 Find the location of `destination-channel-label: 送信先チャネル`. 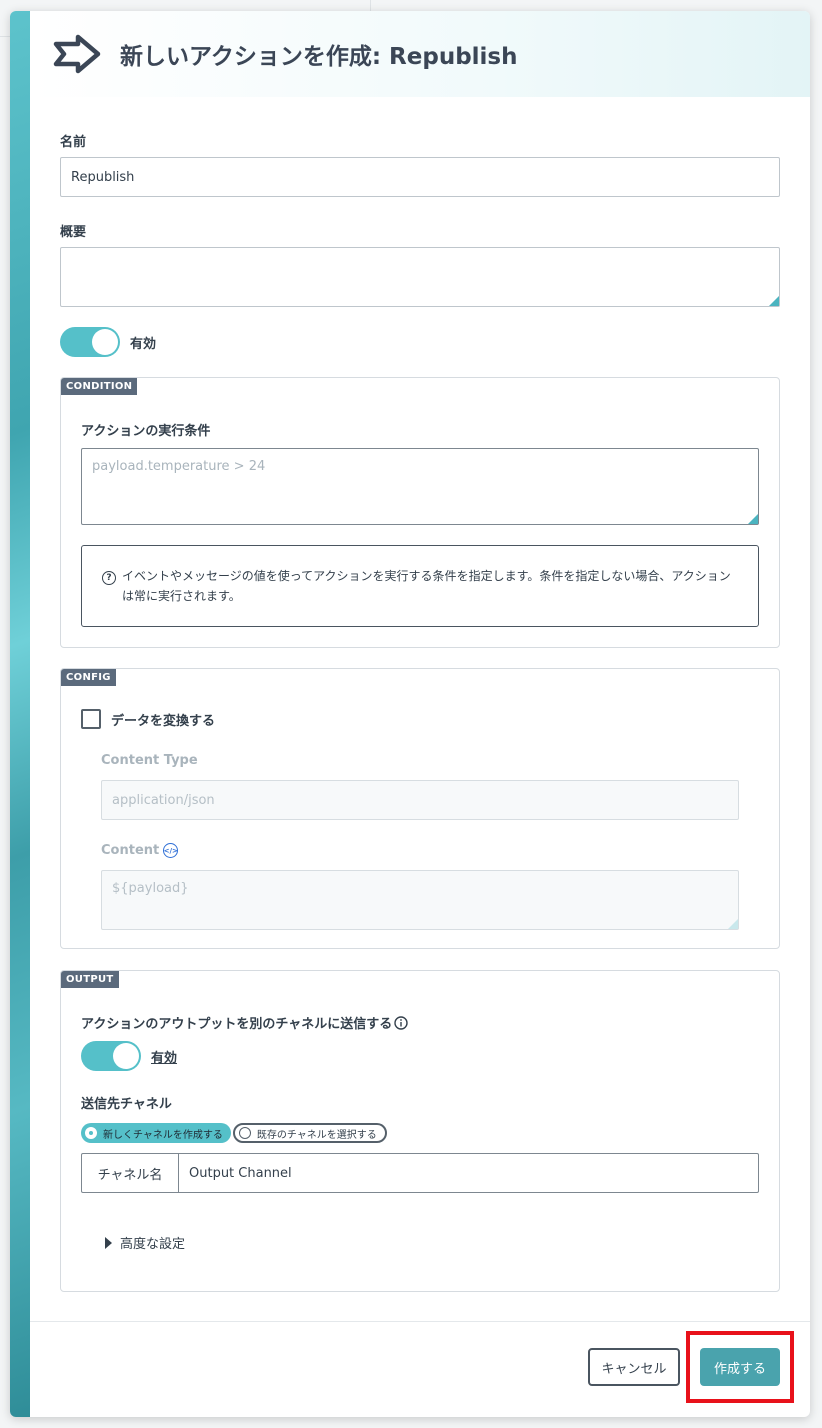

destination-channel-label: 送信先チャネル is located at coordinates (126, 1104).